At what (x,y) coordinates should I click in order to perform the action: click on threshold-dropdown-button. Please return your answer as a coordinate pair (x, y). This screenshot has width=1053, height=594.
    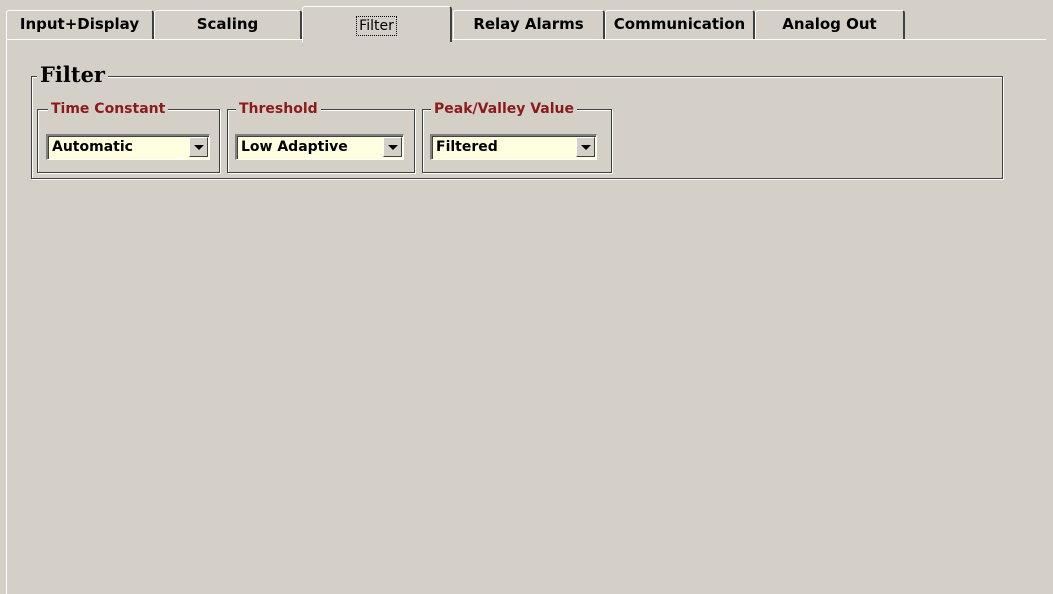
    Looking at the image, I should click on (392, 147).